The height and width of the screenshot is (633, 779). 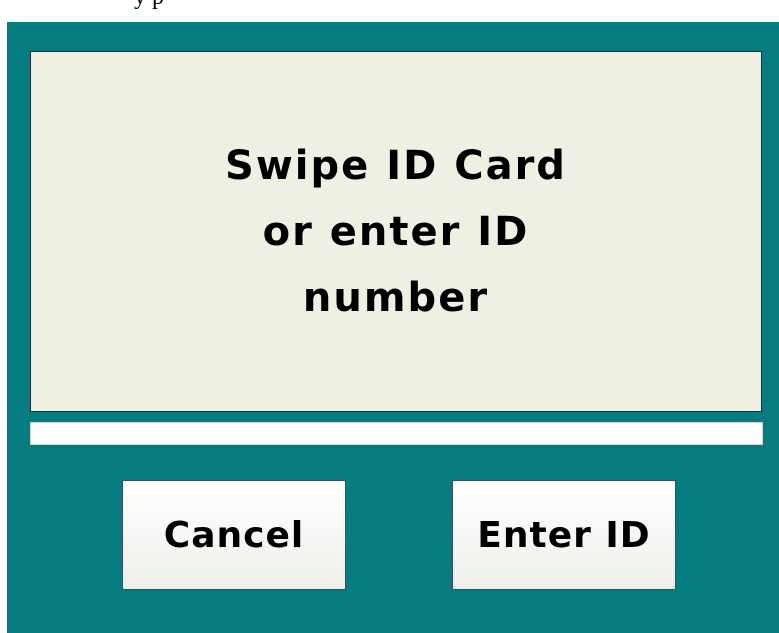 I want to click on cutoff-header-text: y p, so click(x=149, y=5).